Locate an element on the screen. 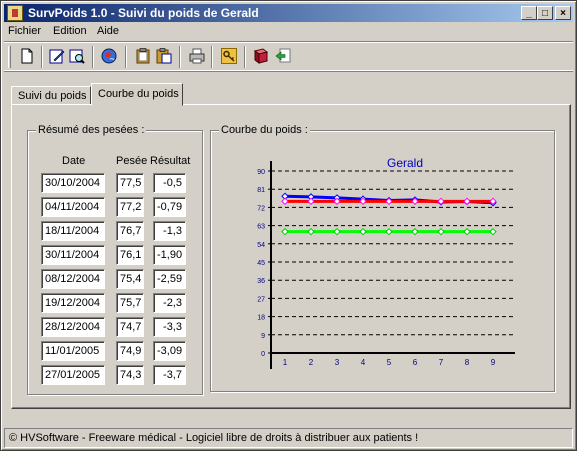 This screenshot has width=577, height=451. menu-edition: Edition is located at coordinates (70, 31).